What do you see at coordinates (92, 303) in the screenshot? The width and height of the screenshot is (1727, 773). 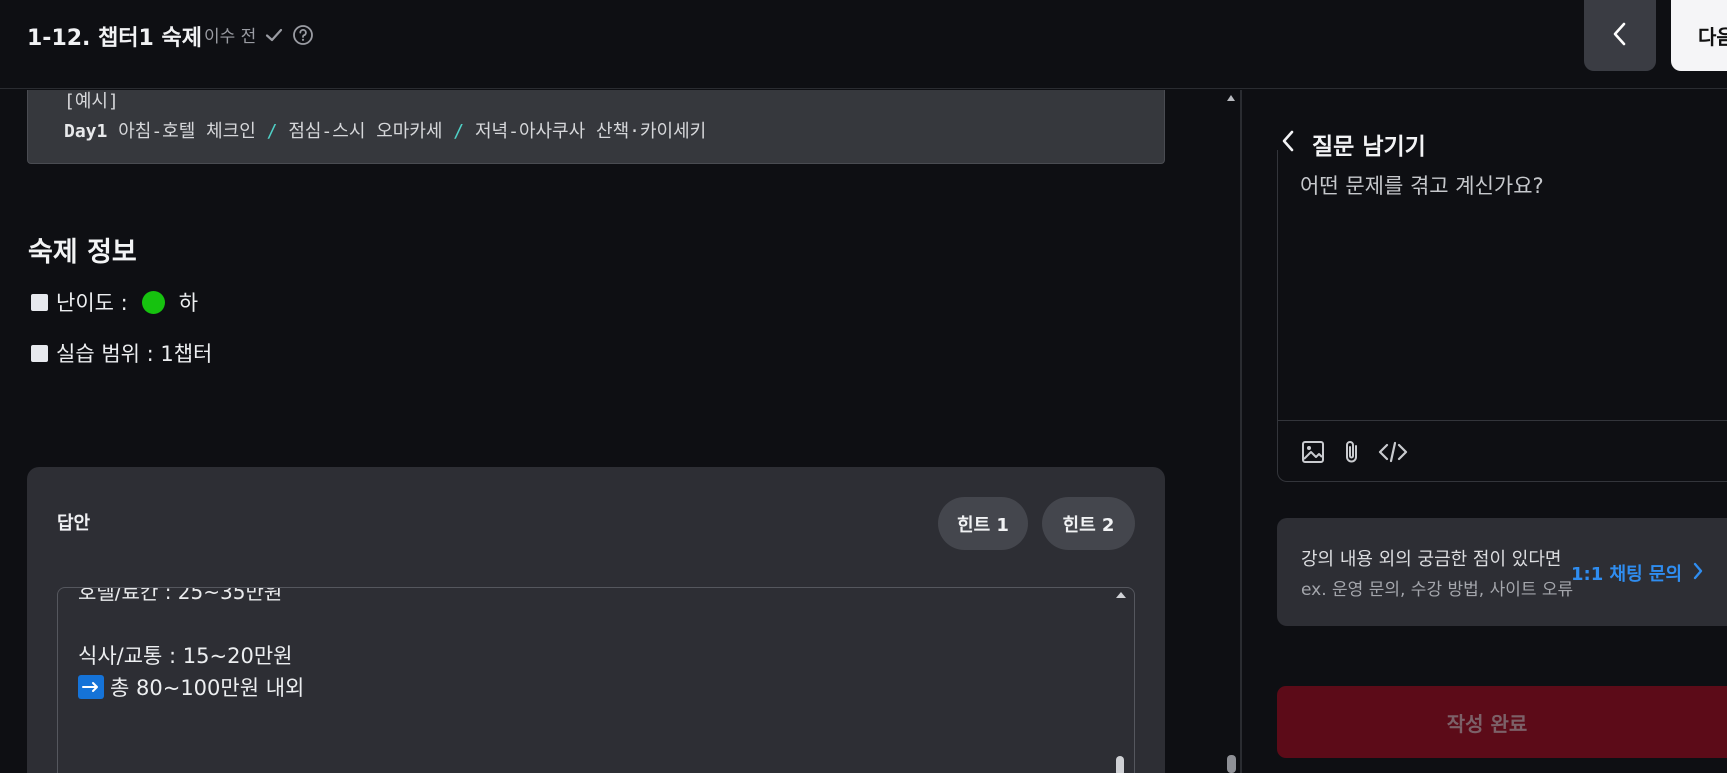 I see `difficulty-label: 난이도 :` at bounding box center [92, 303].